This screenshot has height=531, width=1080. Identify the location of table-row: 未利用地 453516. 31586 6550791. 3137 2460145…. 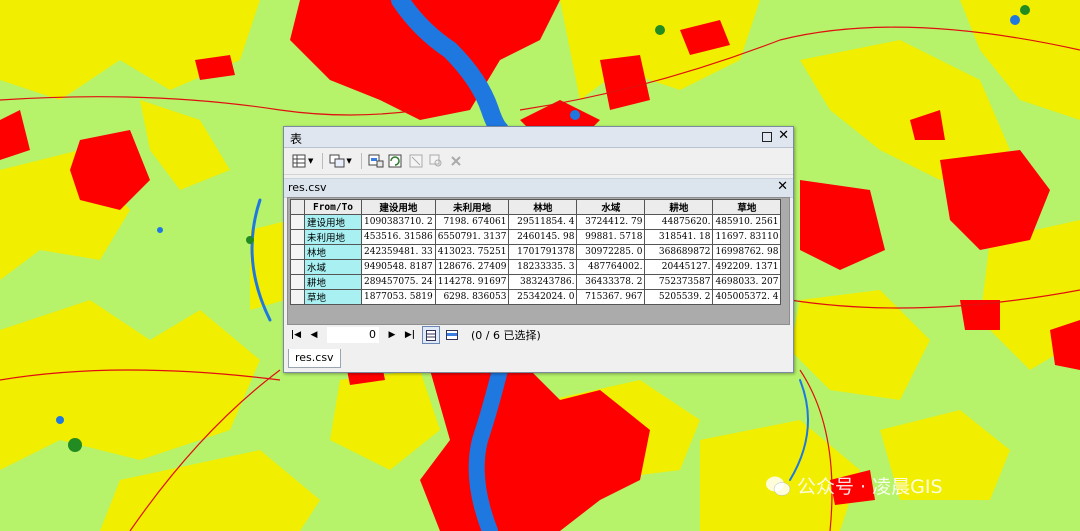
(536, 237).